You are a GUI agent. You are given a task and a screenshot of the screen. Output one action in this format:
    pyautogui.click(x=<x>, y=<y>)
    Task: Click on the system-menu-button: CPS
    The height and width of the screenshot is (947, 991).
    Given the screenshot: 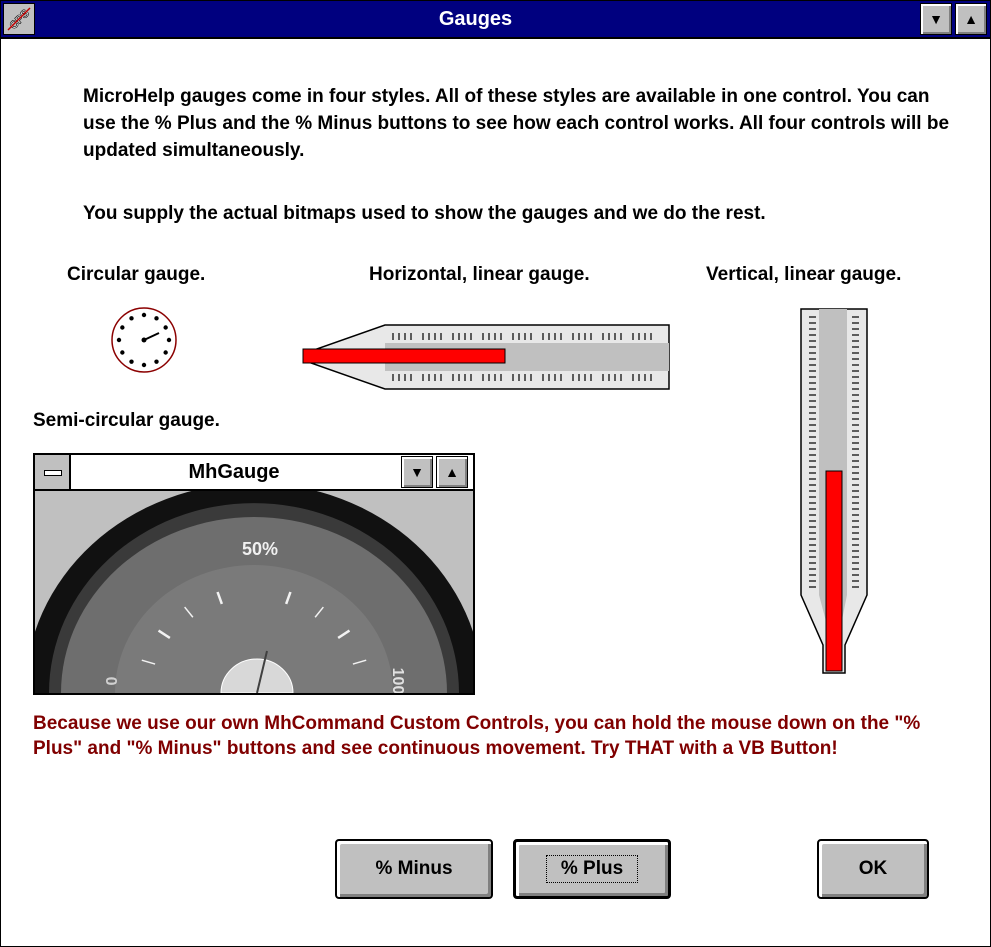 What is the action you would take?
    pyautogui.click(x=19, y=19)
    